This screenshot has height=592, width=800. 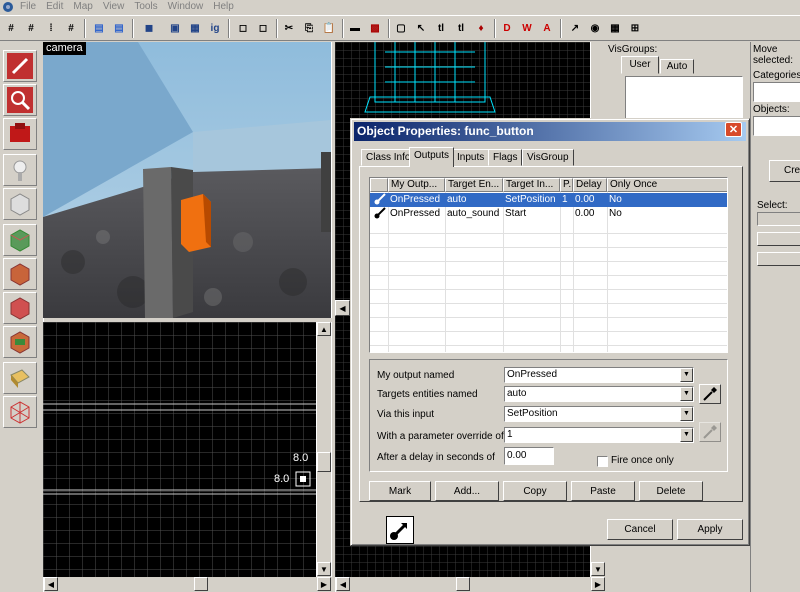 What do you see at coordinates (640, 529) in the screenshot?
I see `cancel-button: Cancel` at bounding box center [640, 529].